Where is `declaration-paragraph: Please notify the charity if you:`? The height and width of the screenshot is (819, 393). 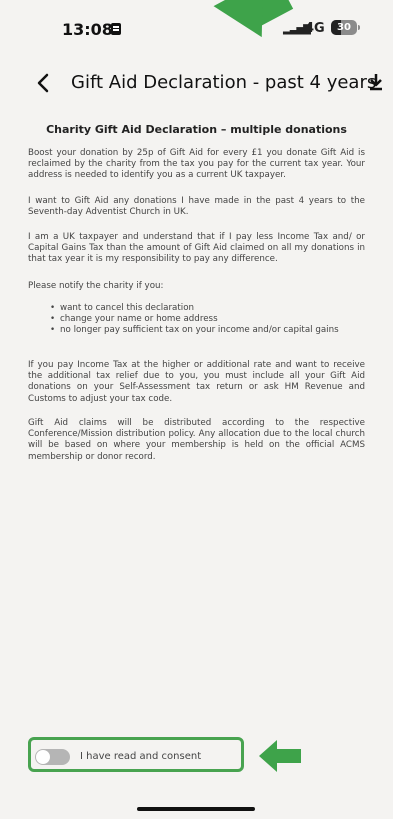 declaration-paragraph: Please notify the charity if you: is located at coordinates (96, 286).